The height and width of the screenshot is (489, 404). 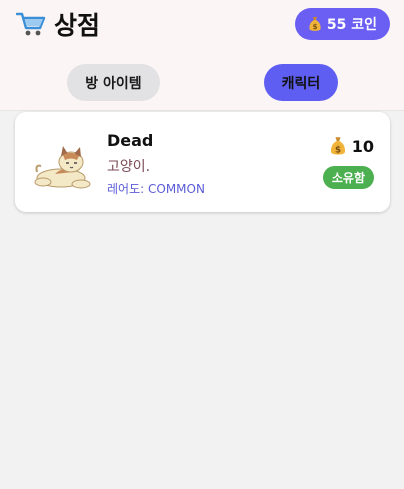 What do you see at coordinates (77, 25) in the screenshot?
I see `title-text: 상점` at bounding box center [77, 25].